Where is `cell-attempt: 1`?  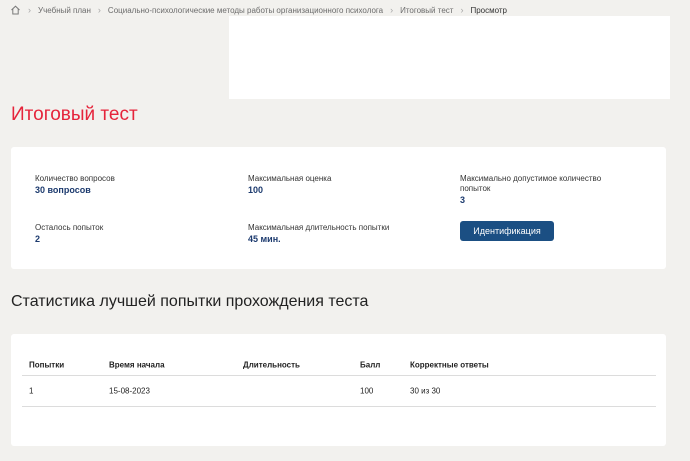
cell-attempt: 1 is located at coordinates (31, 391).